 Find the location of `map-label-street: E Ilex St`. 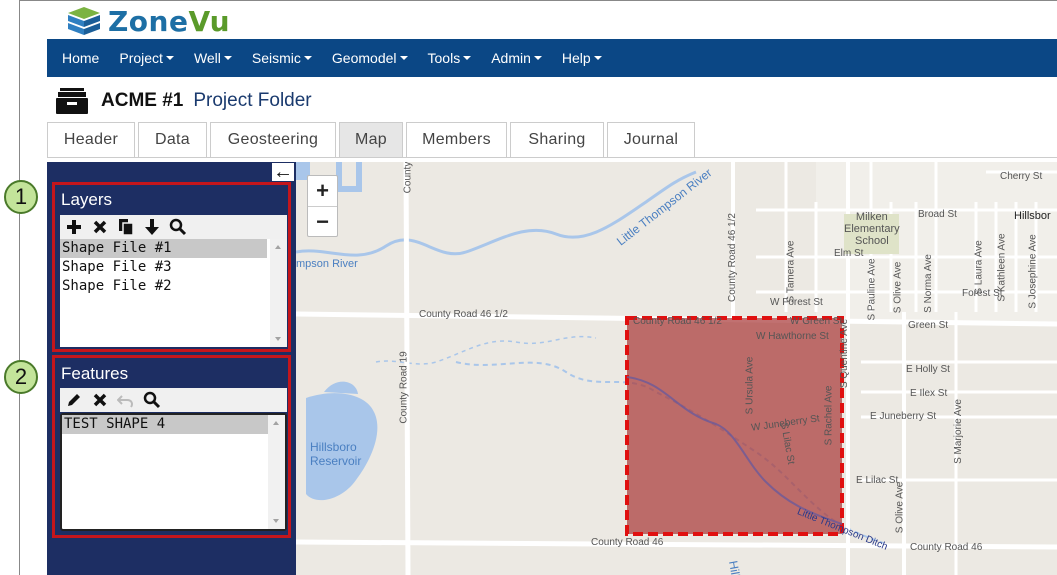

map-label-street: E Ilex St is located at coordinates (929, 393).